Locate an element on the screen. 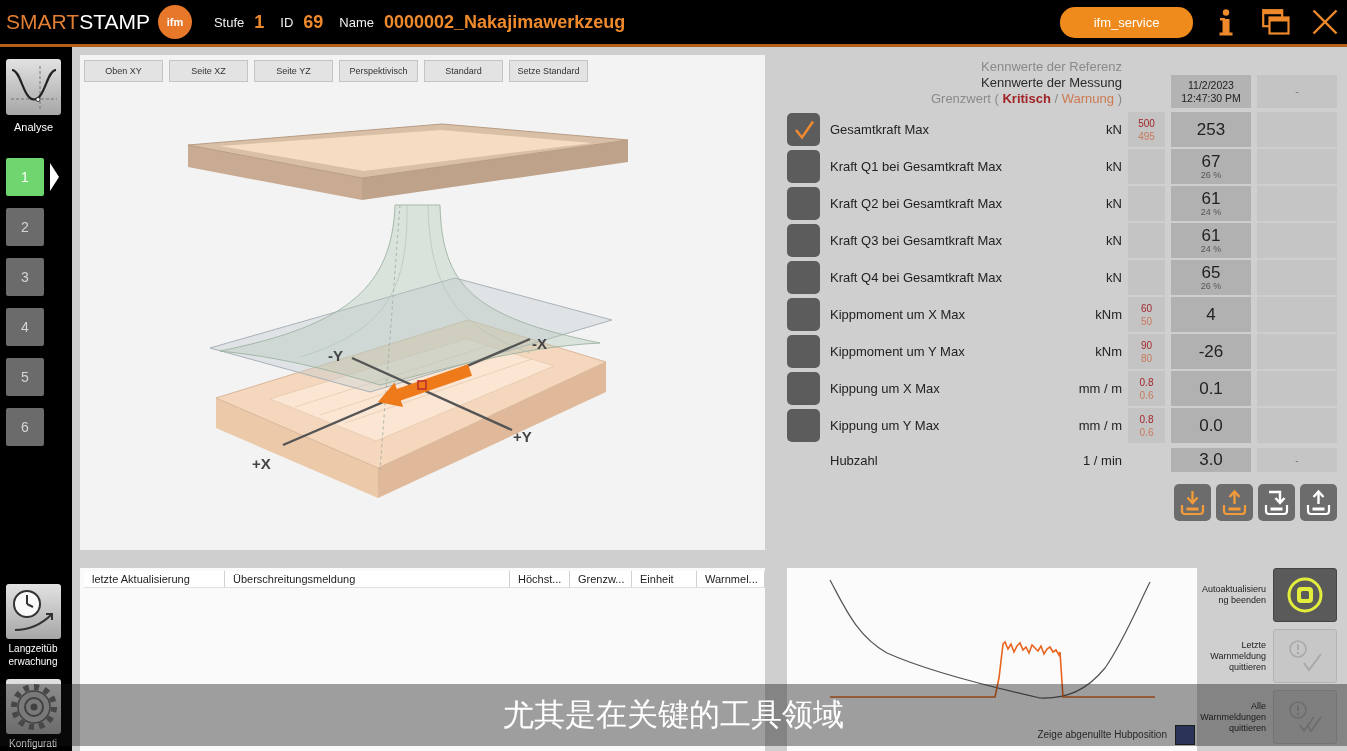 Image resolution: width=1347 pixels, height=751 pixels. field-value: 1 is located at coordinates (259, 22).